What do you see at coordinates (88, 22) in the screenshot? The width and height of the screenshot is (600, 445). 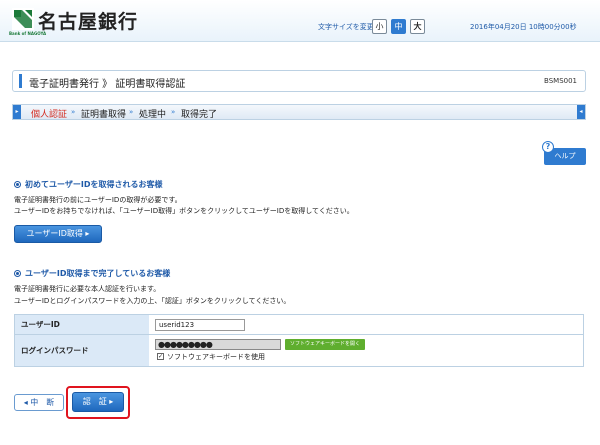 I see `bank-name: 名古屋銀行` at bounding box center [88, 22].